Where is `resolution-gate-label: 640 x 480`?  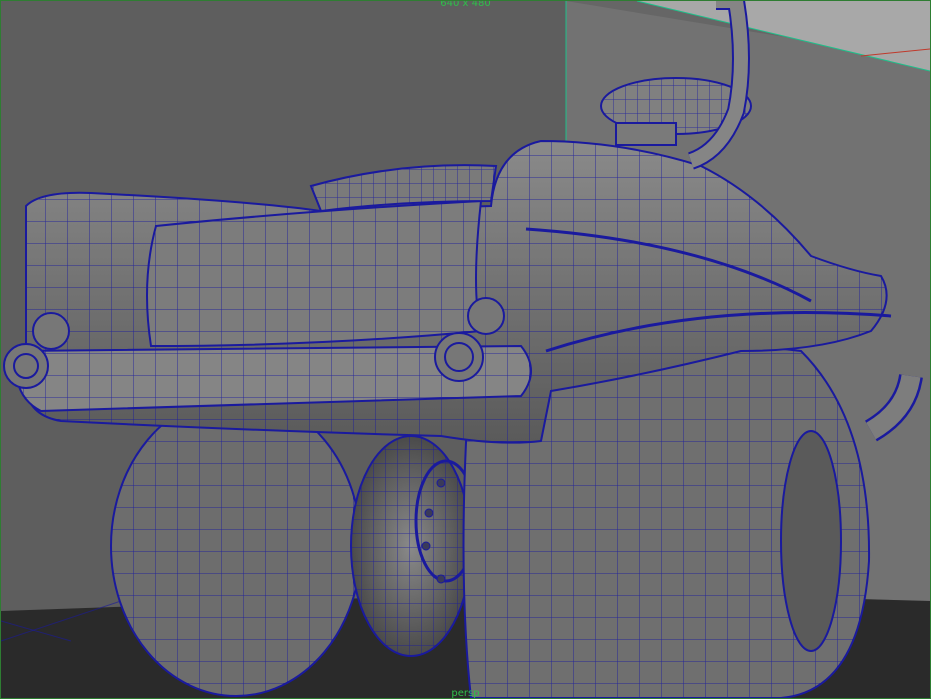 resolution-gate-label: 640 x 480 is located at coordinates (465, 4).